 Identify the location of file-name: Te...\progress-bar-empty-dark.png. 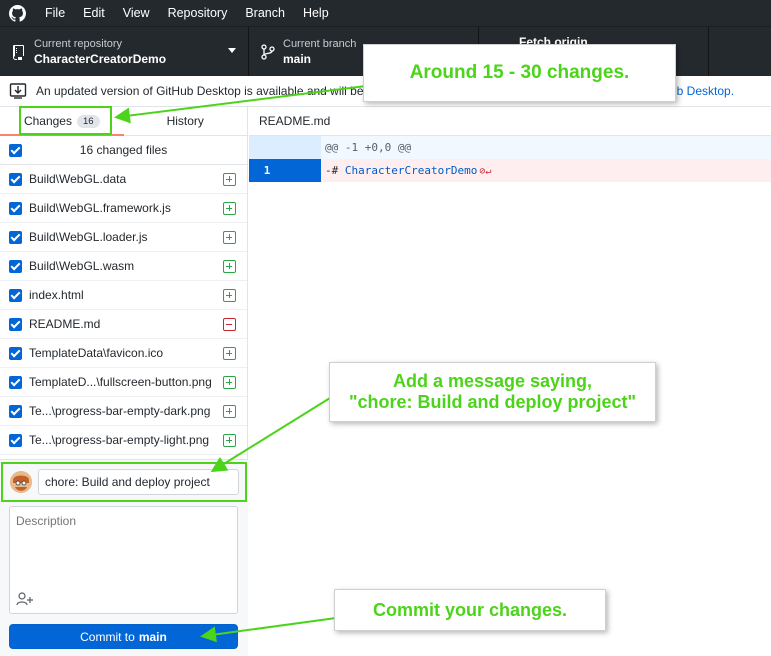
(120, 411).